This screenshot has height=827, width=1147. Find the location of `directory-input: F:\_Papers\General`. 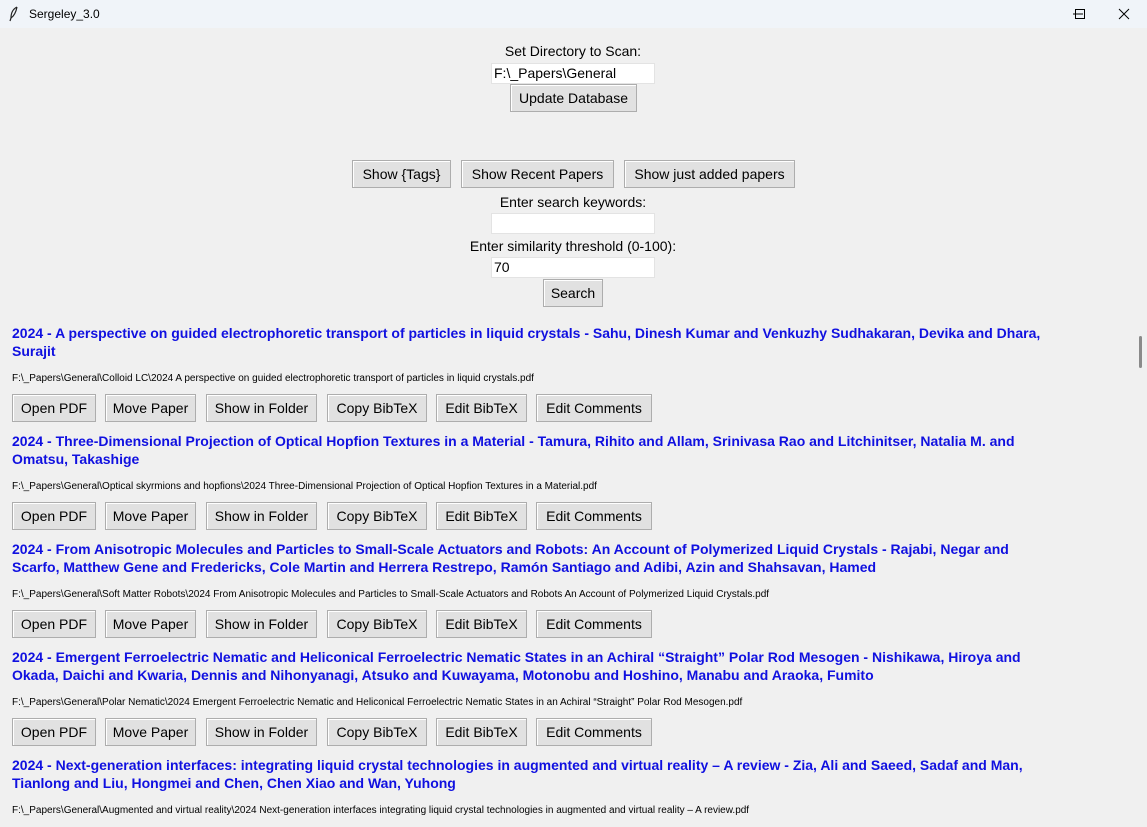

directory-input: F:\_Papers\General is located at coordinates (573, 73).